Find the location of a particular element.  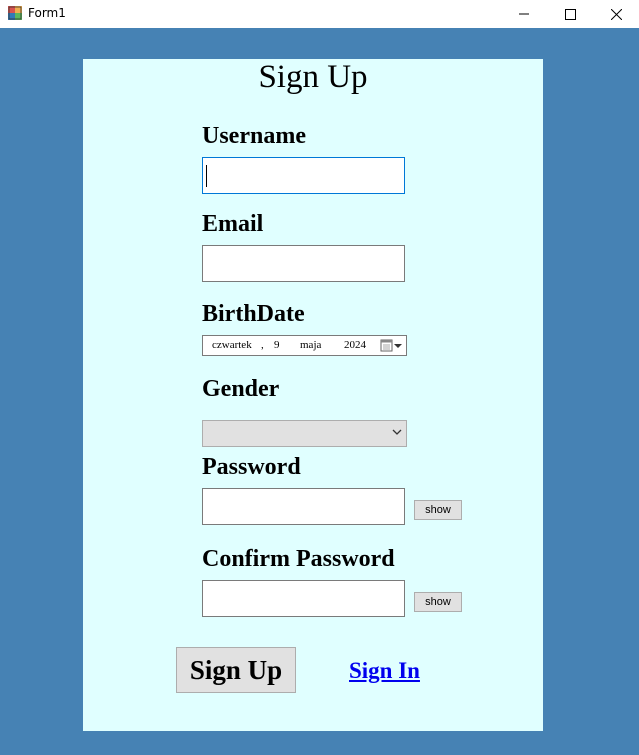

signin-link: Sign In is located at coordinates (384, 671).